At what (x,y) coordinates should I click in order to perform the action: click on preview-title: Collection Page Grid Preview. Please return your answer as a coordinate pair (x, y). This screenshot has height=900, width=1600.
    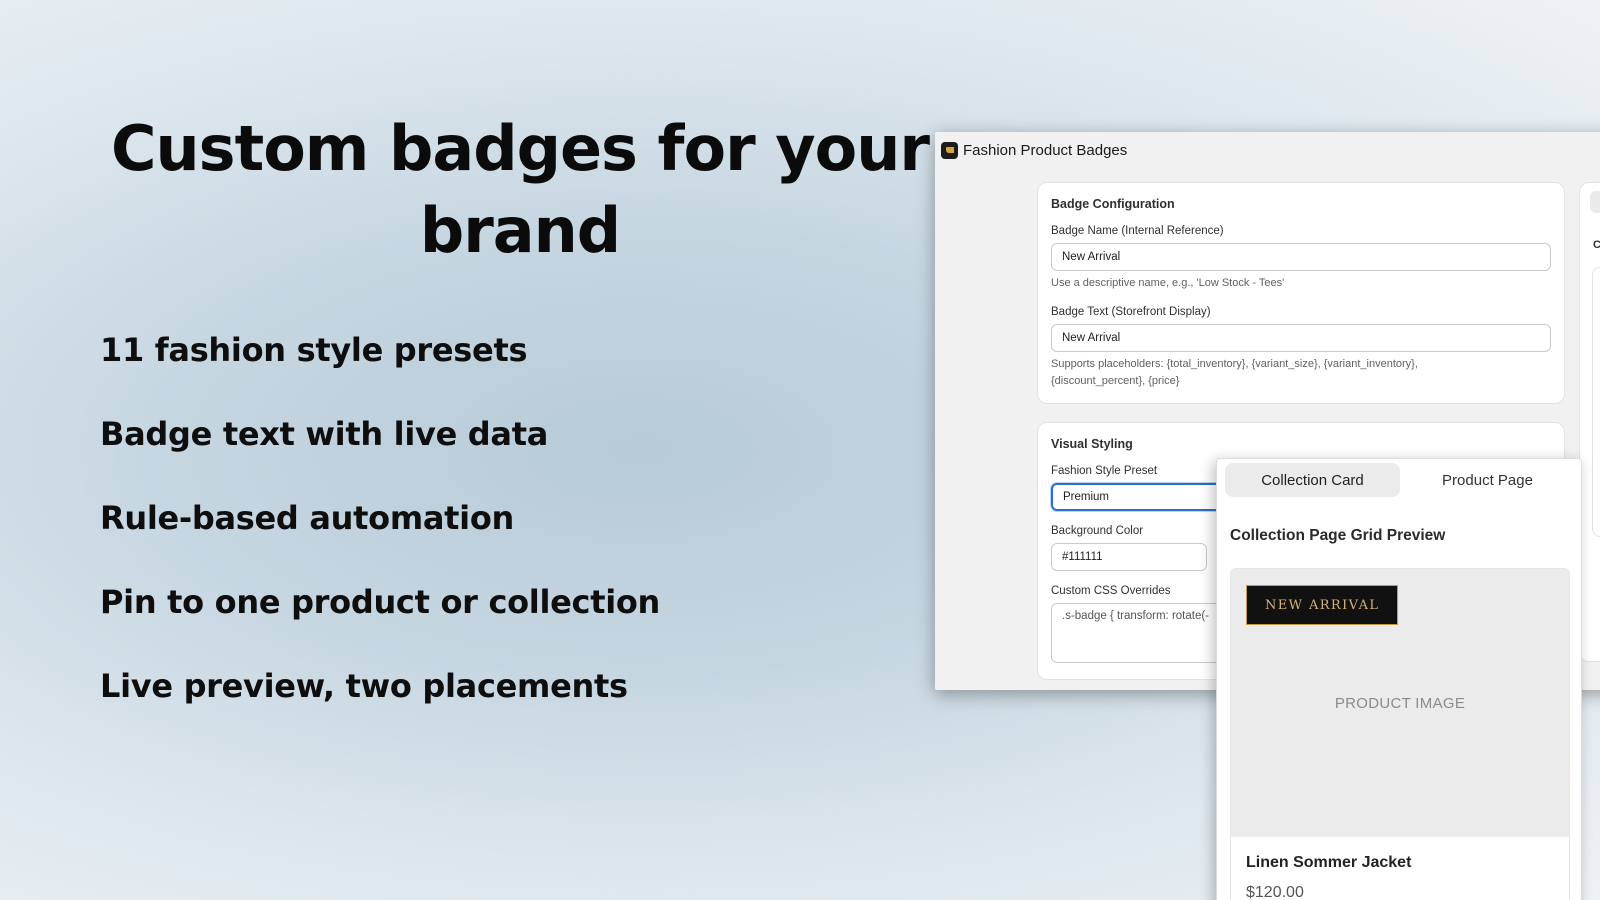
    Looking at the image, I should click on (1338, 535).